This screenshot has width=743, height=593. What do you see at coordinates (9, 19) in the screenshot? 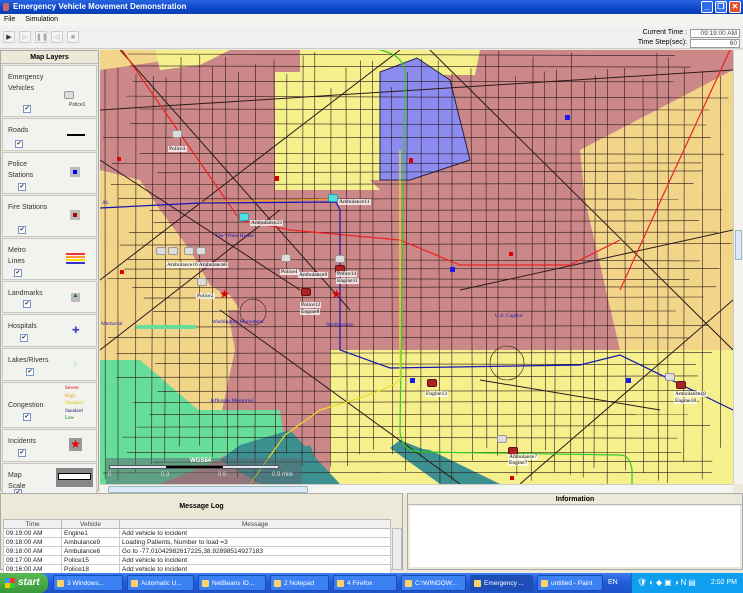
I see `menu-file: File` at bounding box center [9, 19].